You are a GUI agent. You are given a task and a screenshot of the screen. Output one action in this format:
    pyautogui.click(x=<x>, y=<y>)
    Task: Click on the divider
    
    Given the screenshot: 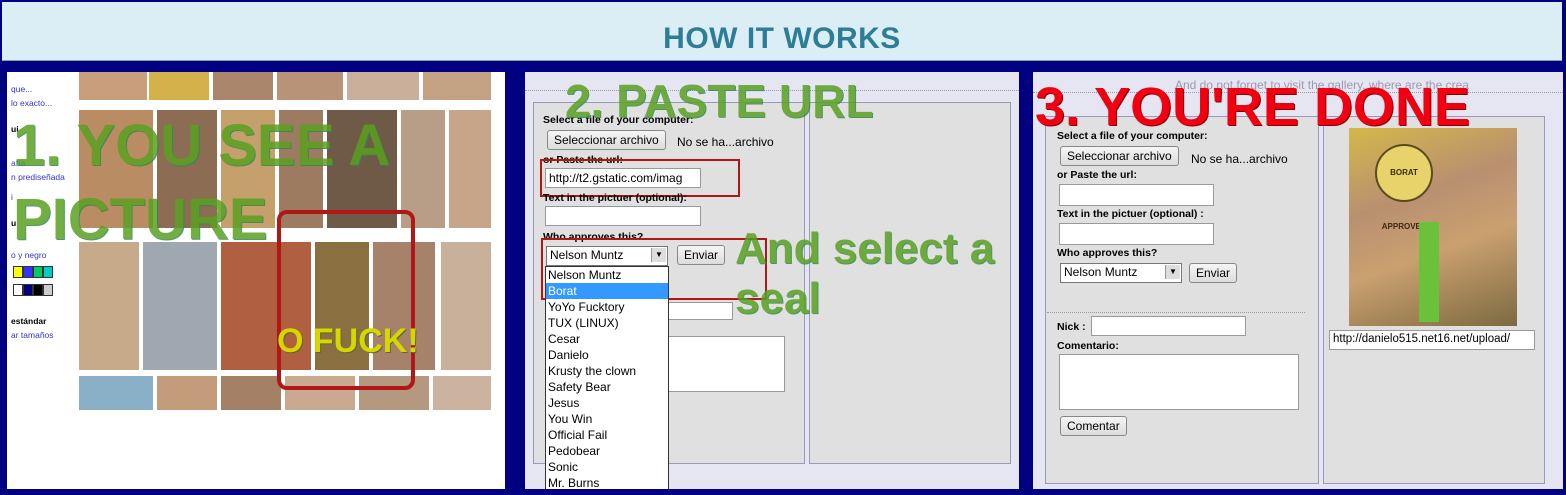 What is the action you would take?
    pyautogui.click(x=1176, y=312)
    